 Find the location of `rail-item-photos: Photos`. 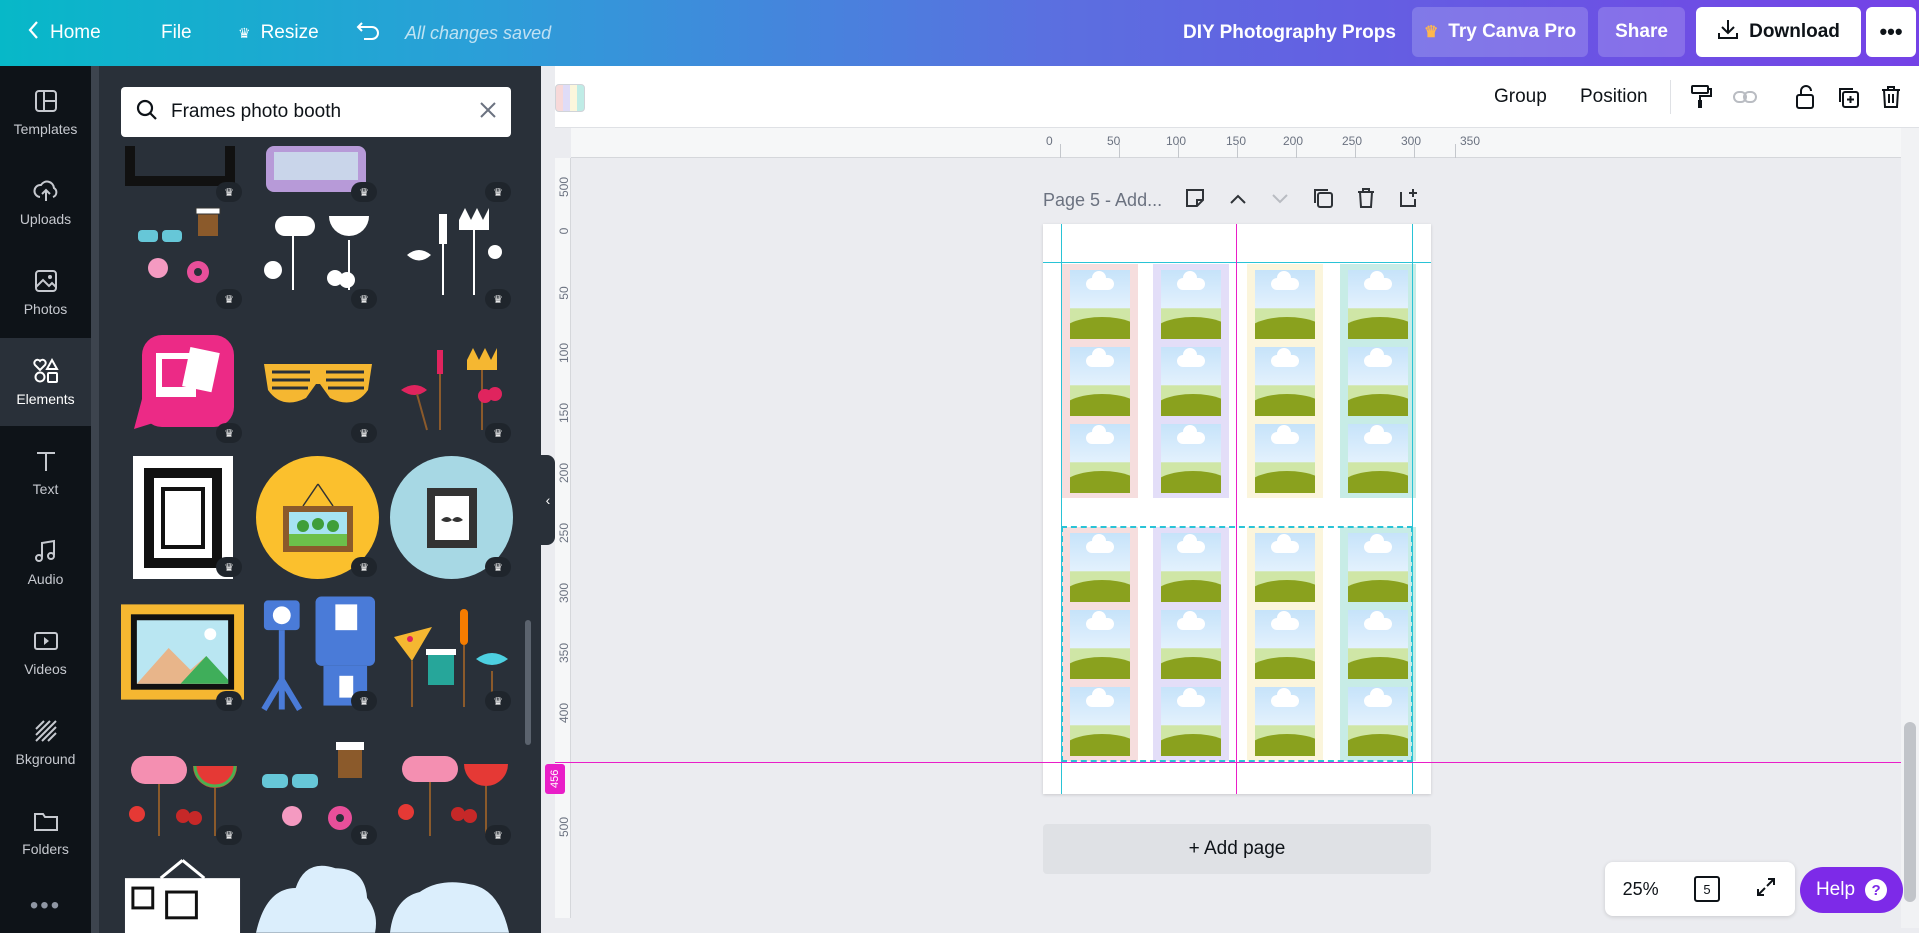

rail-item-photos: Photos is located at coordinates (45, 292).